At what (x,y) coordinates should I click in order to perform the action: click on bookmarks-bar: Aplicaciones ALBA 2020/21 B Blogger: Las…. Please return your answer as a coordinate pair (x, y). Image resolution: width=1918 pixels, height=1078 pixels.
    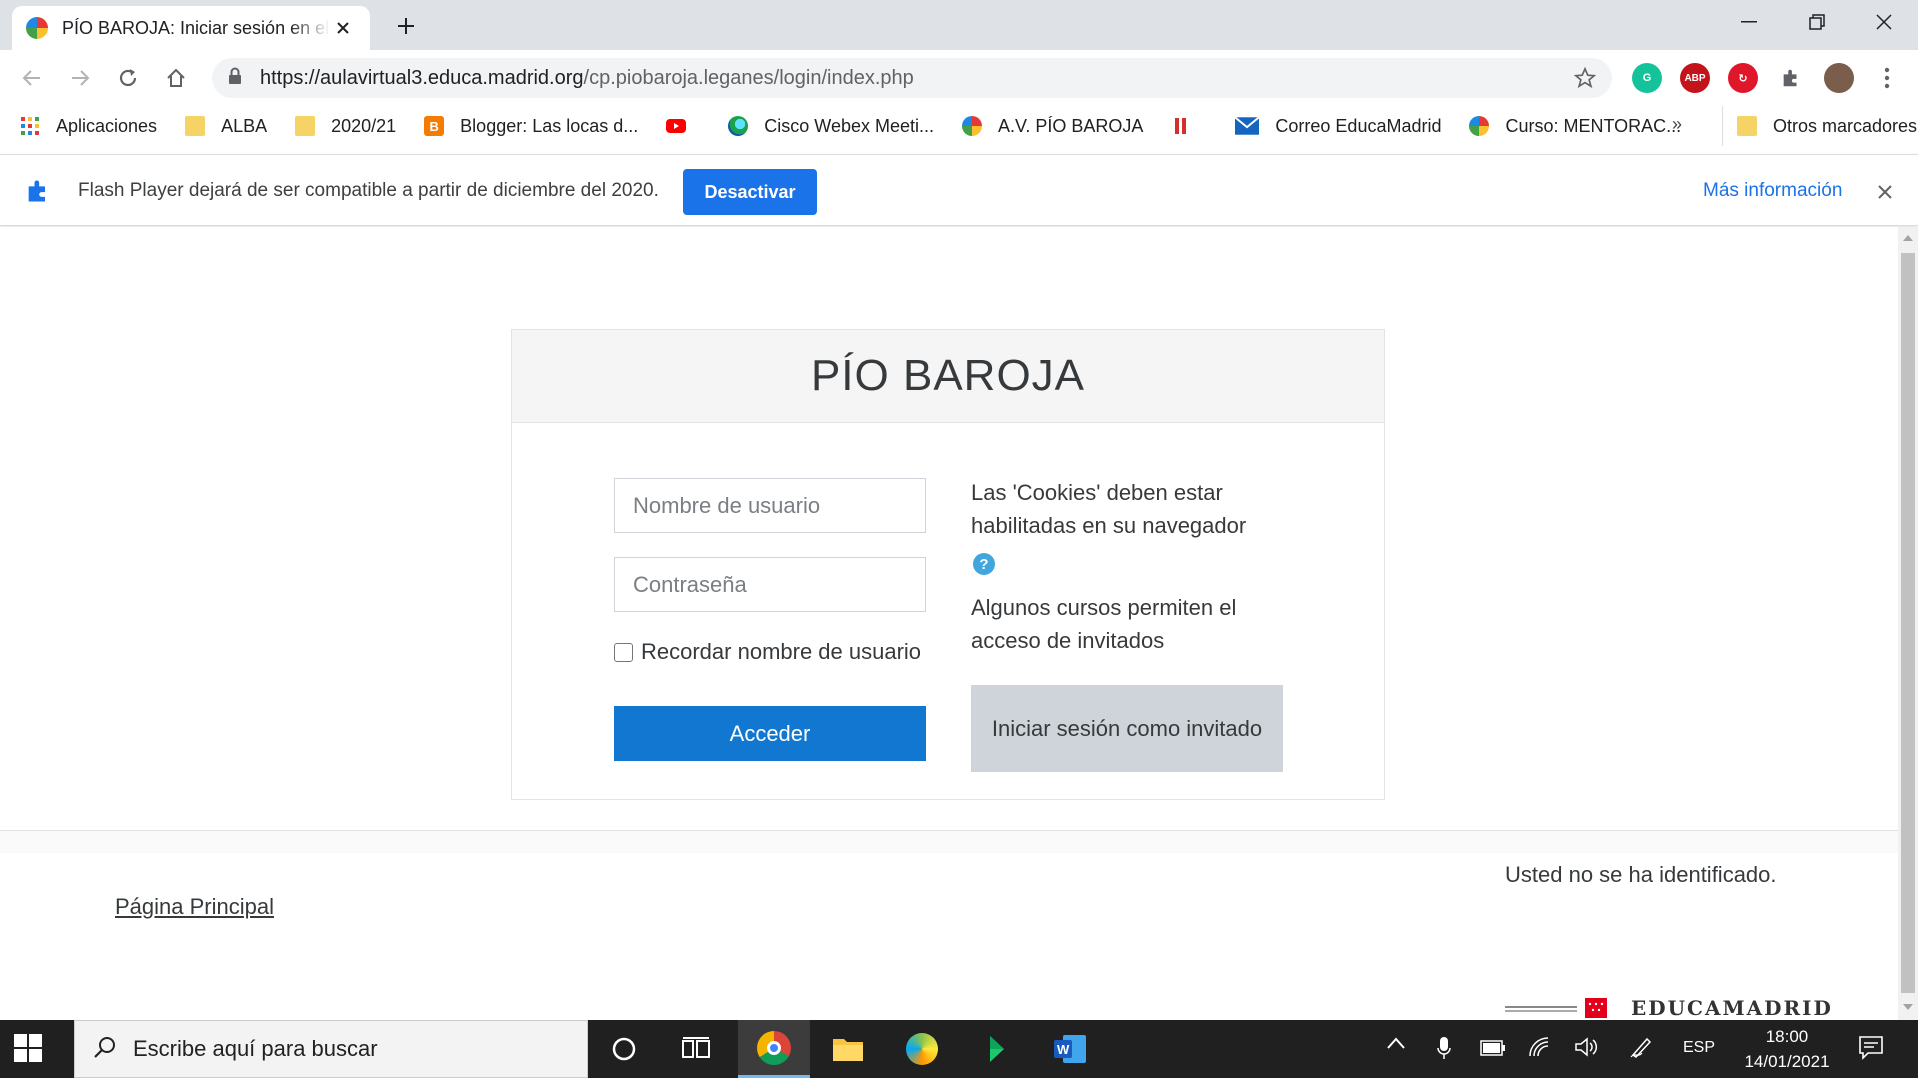
    Looking at the image, I should click on (959, 126).